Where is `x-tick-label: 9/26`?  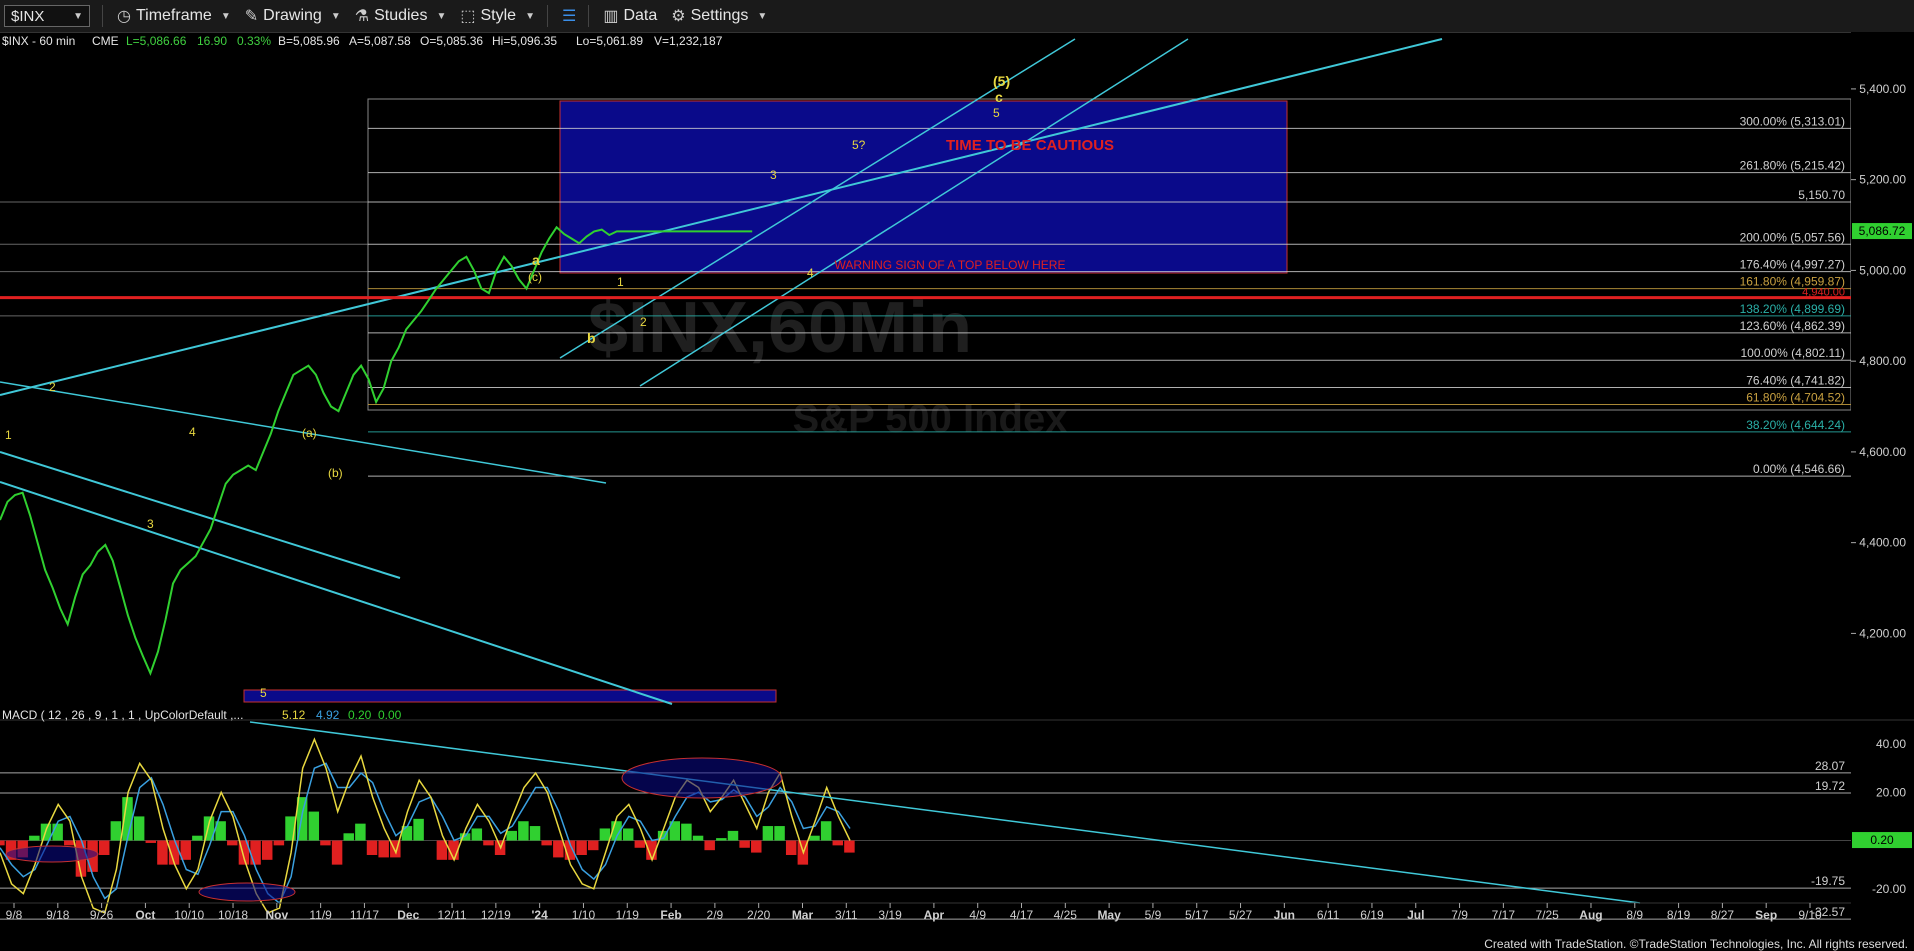 x-tick-label: 9/26 is located at coordinates (102, 915).